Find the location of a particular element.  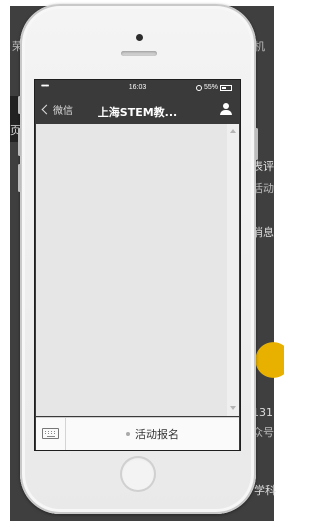

menu-dot-icon is located at coordinates (128, 434).